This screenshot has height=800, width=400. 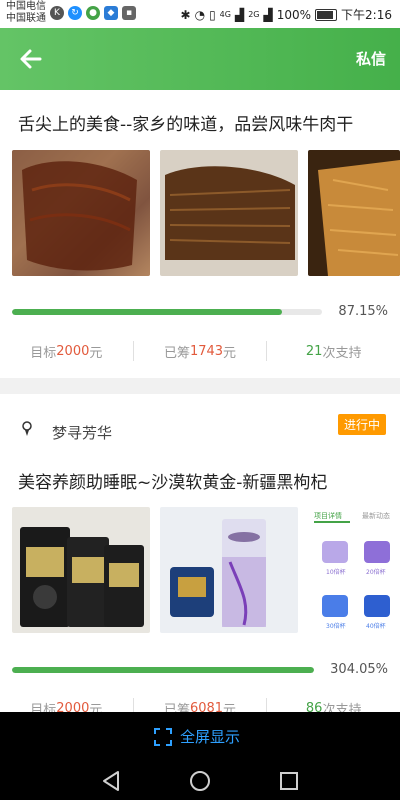 I want to click on nav-recents-button, so click(x=289, y=781).